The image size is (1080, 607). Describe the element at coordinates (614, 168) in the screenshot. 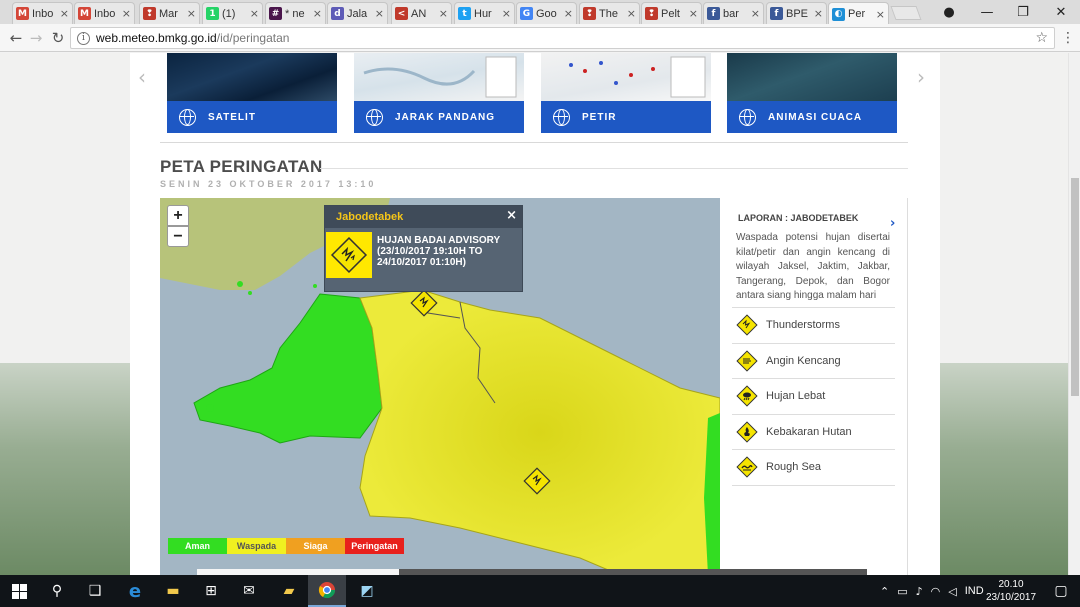

I see `title-divider` at that location.